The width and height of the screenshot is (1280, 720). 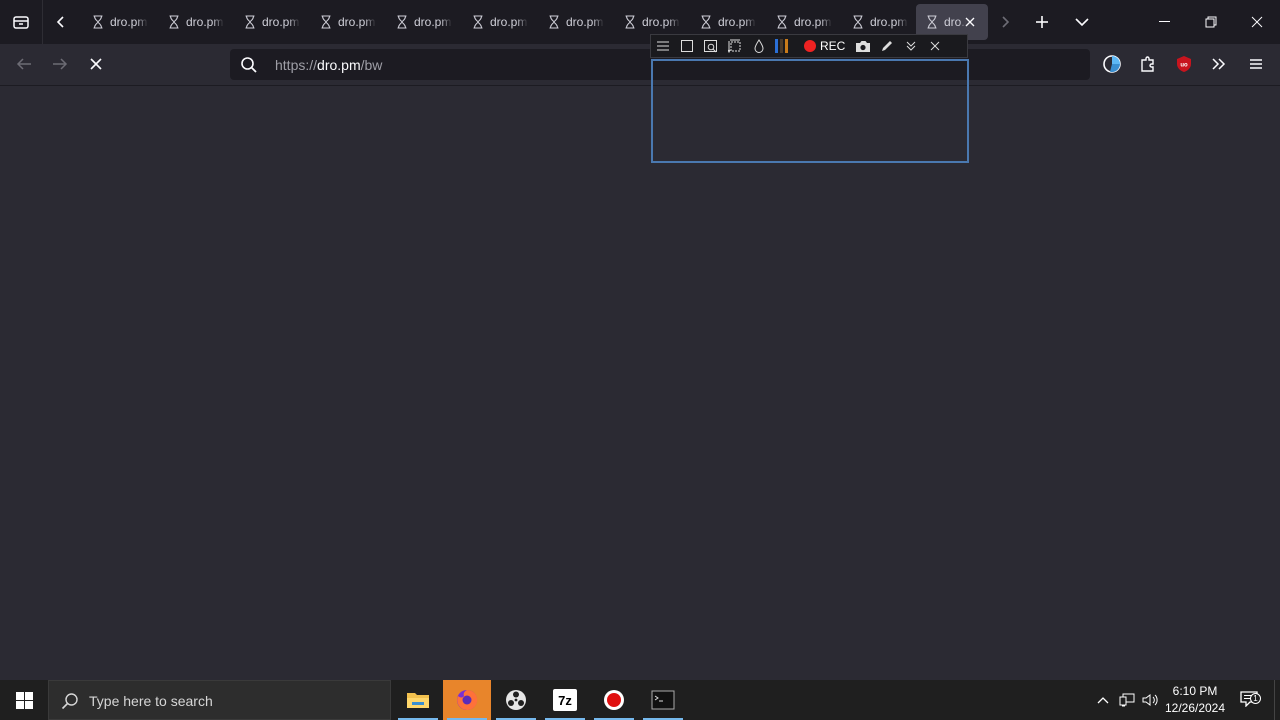 What do you see at coordinates (1277, 700) in the screenshot?
I see `show-desktop-button` at bounding box center [1277, 700].